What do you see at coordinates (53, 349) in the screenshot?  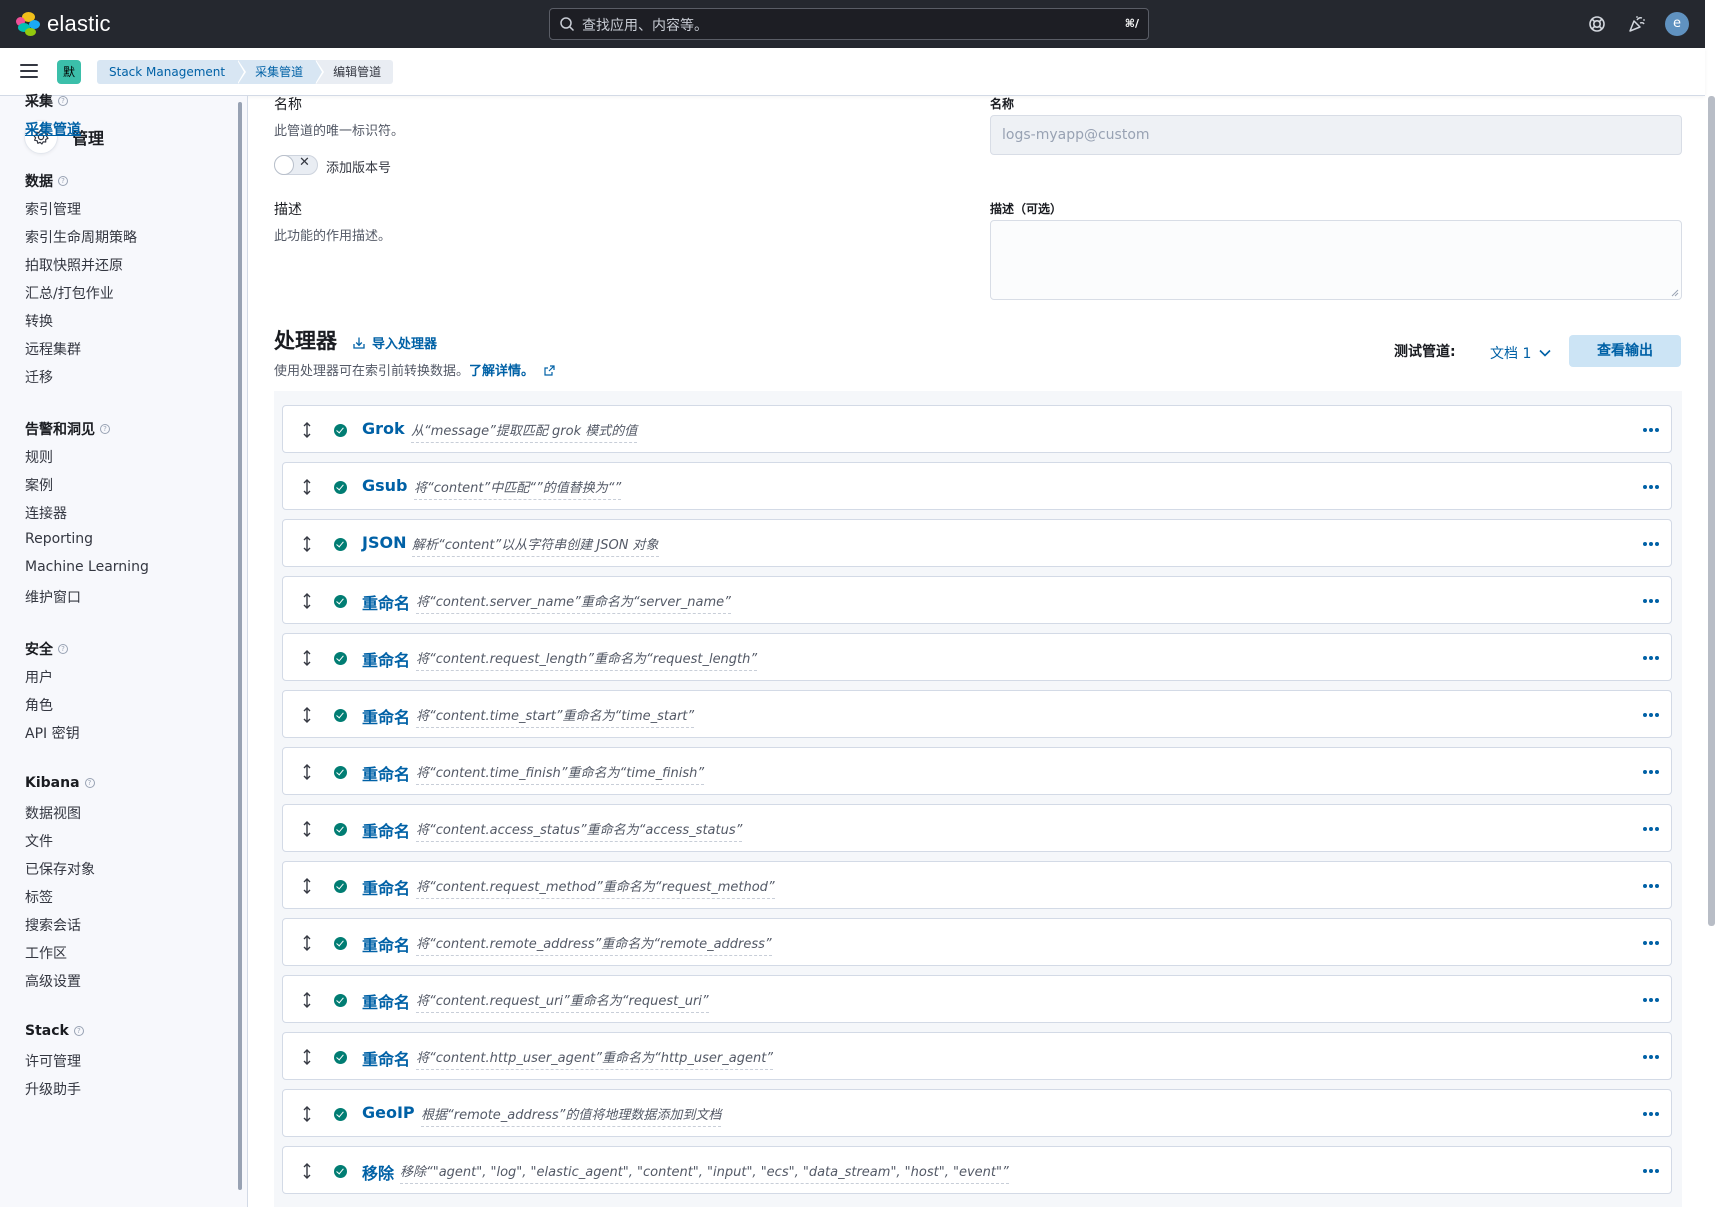 I see `sidebar-item: 远程集群` at bounding box center [53, 349].